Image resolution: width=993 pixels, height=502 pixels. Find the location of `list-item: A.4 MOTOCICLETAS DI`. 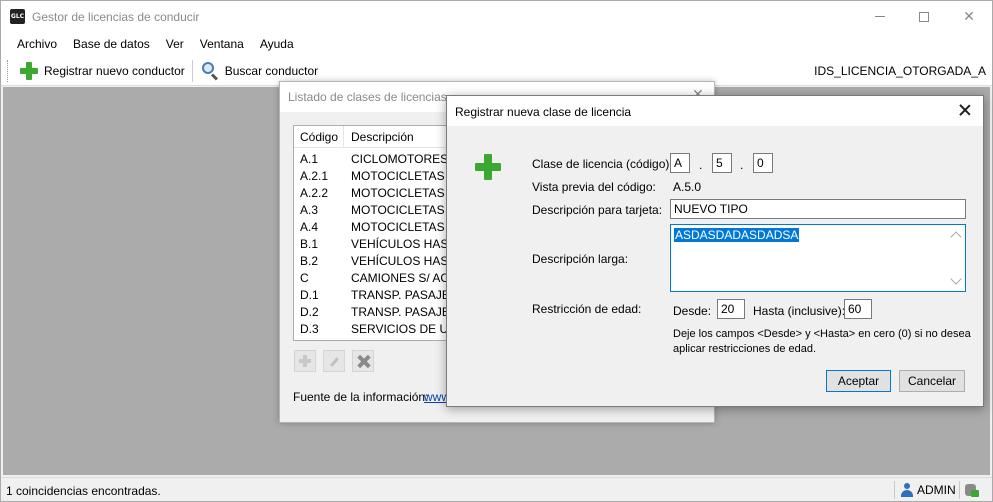

list-item: A.4 MOTOCICLETAS DI is located at coordinates (373, 226).